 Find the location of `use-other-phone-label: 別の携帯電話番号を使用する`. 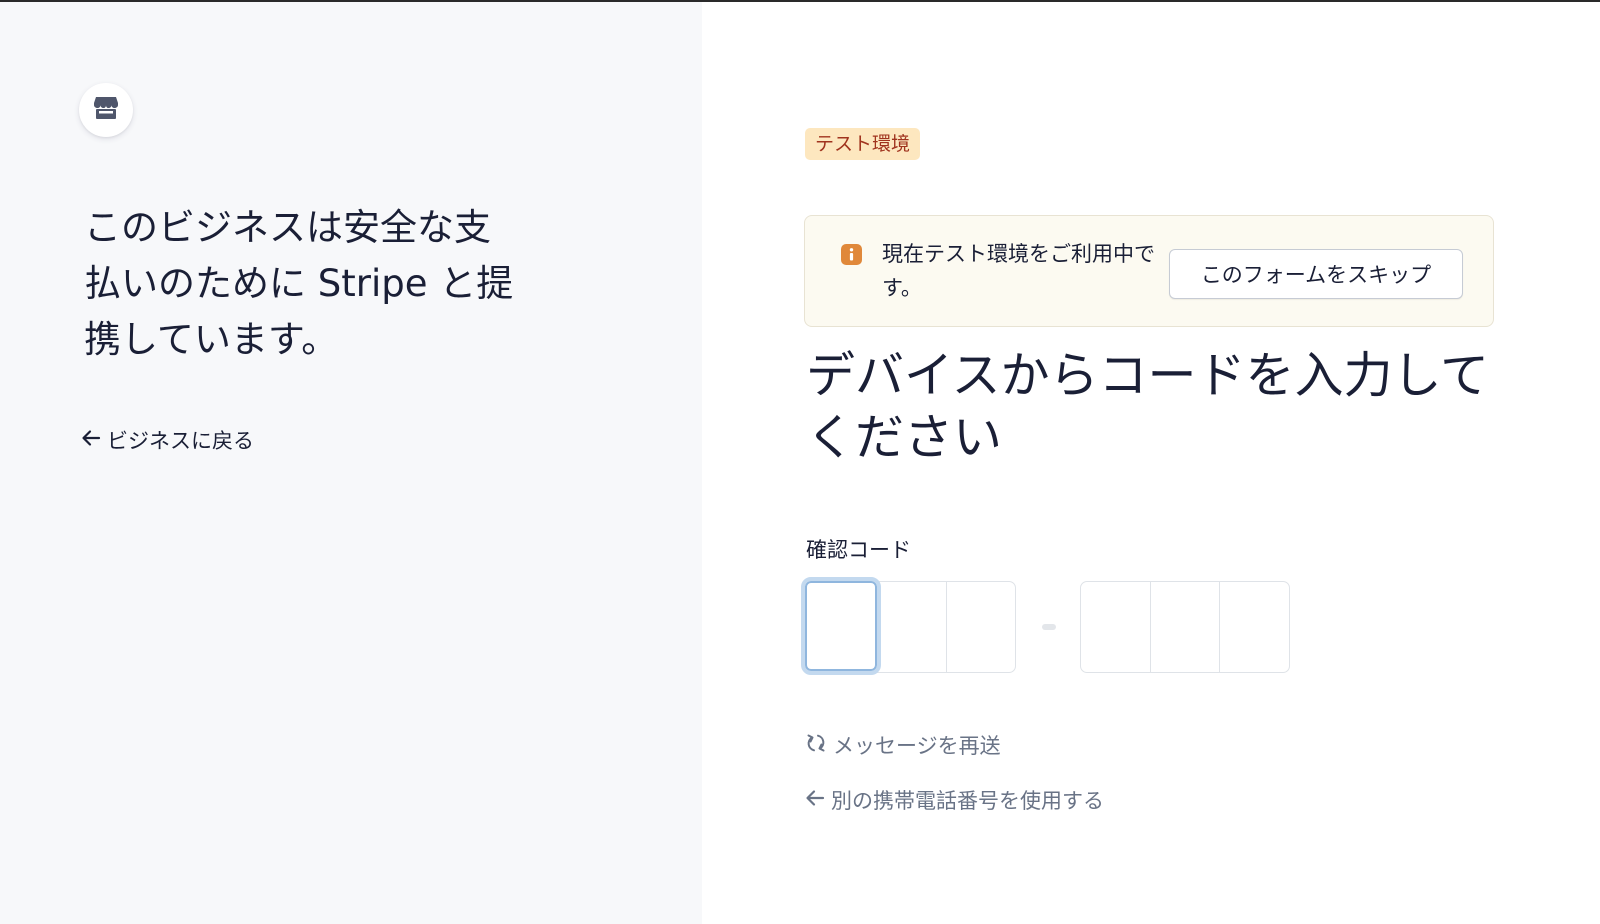

use-other-phone-label: 別の携帯電話番号を使用する is located at coordinates (967, 801).